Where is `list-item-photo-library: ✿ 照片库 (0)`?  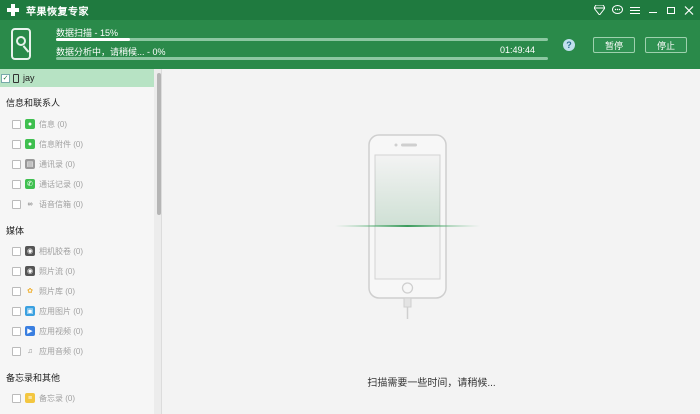
list-item-photo-library: ✿ 照片库 (0) is located at coordinates (43, 291).